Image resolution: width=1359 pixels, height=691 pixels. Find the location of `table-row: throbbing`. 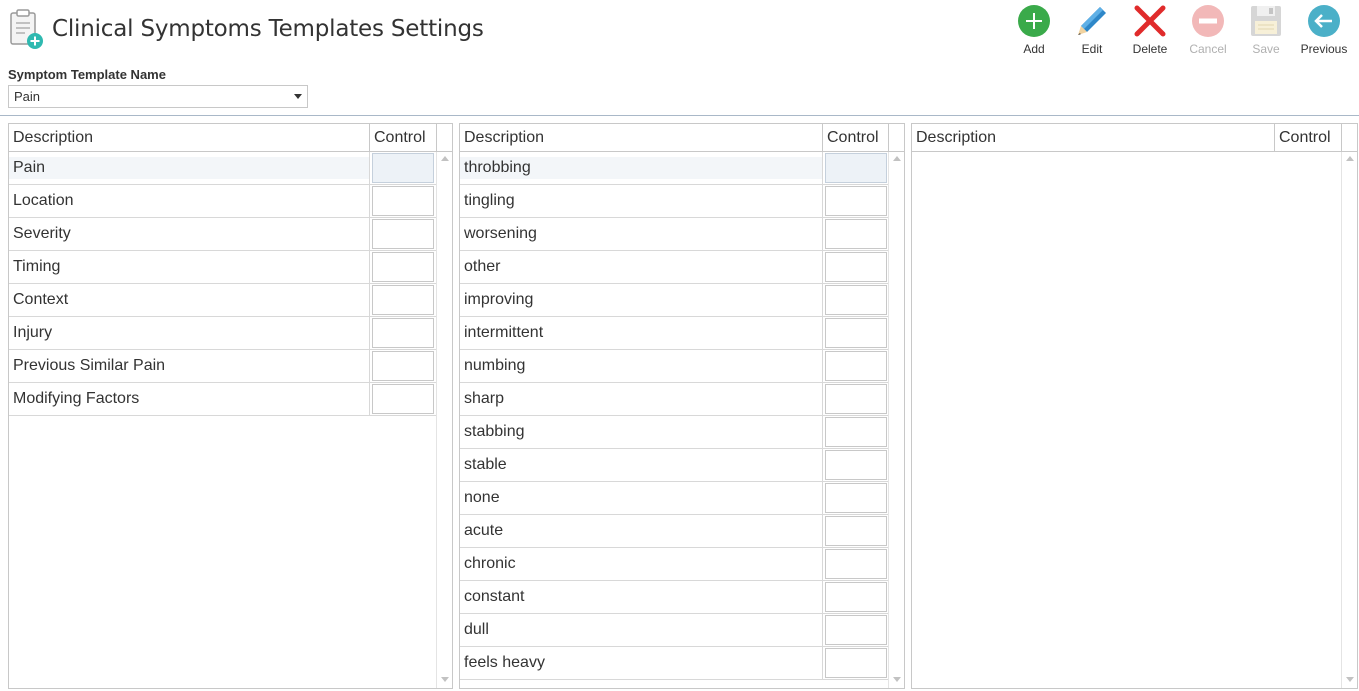

table-row: throbbing is located at coordinates (674, 168).